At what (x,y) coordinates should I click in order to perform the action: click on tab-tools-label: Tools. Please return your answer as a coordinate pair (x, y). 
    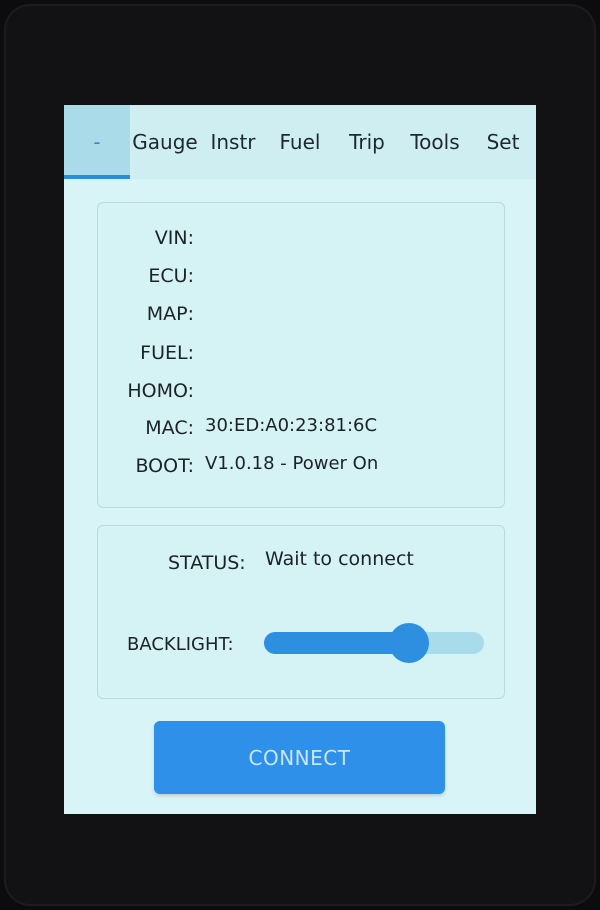
    Looking at the image, I should click on (435, 142).